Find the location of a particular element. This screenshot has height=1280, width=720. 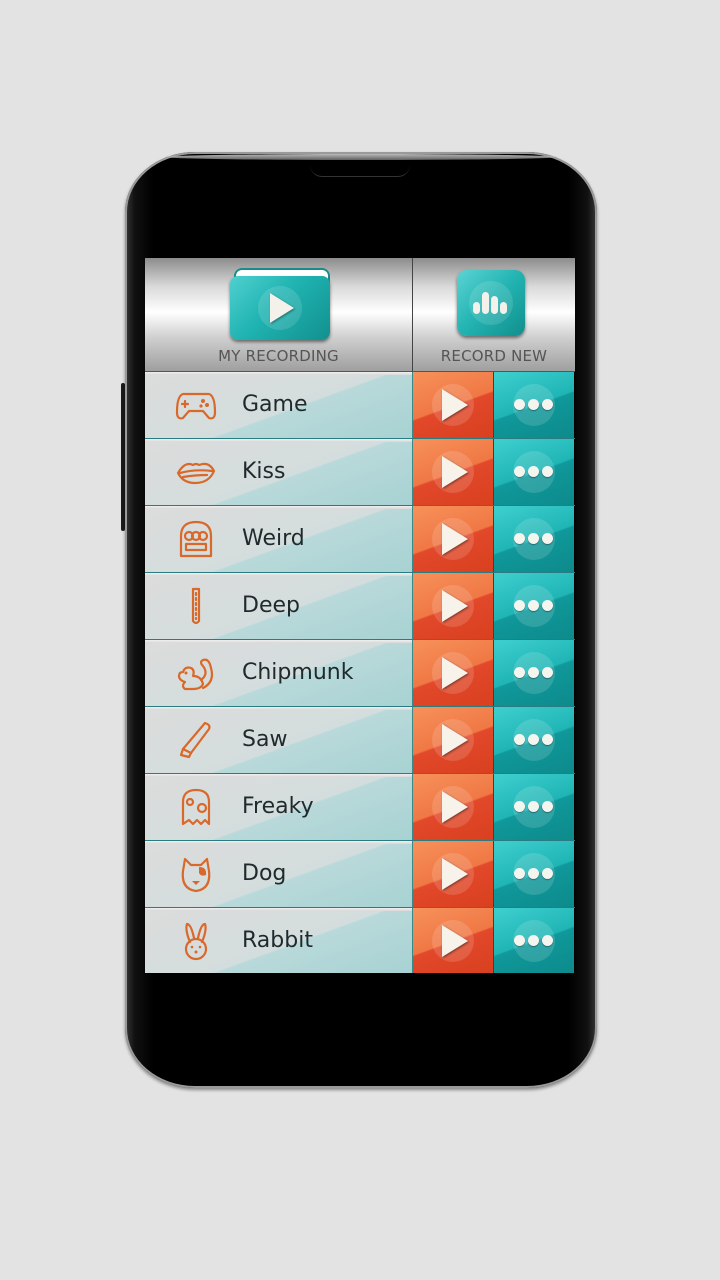

record-new-button: RECORD NEW is located at coordinates (494, 315).